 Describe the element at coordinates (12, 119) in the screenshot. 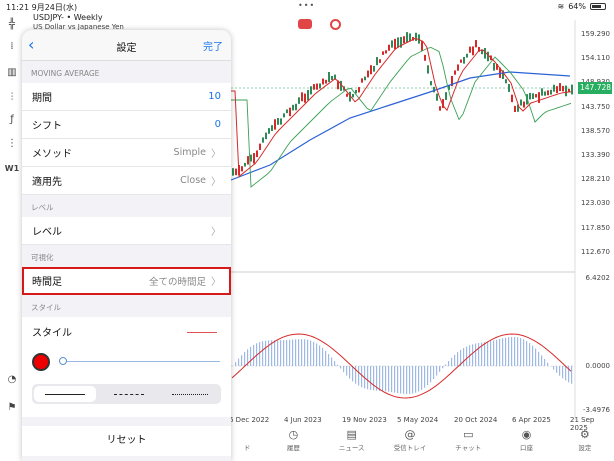

I see `function-icon: ƒ` at that location.